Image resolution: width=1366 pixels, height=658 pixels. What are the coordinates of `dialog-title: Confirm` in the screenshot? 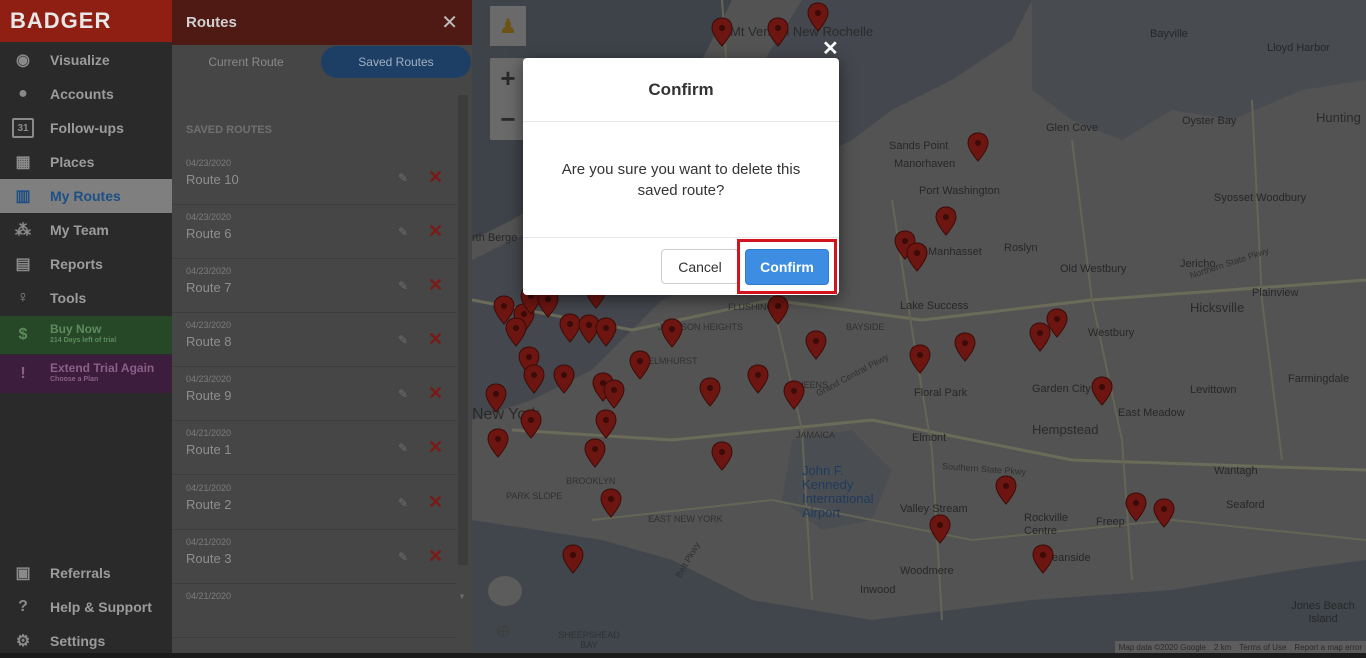 It's located at (681, 90).